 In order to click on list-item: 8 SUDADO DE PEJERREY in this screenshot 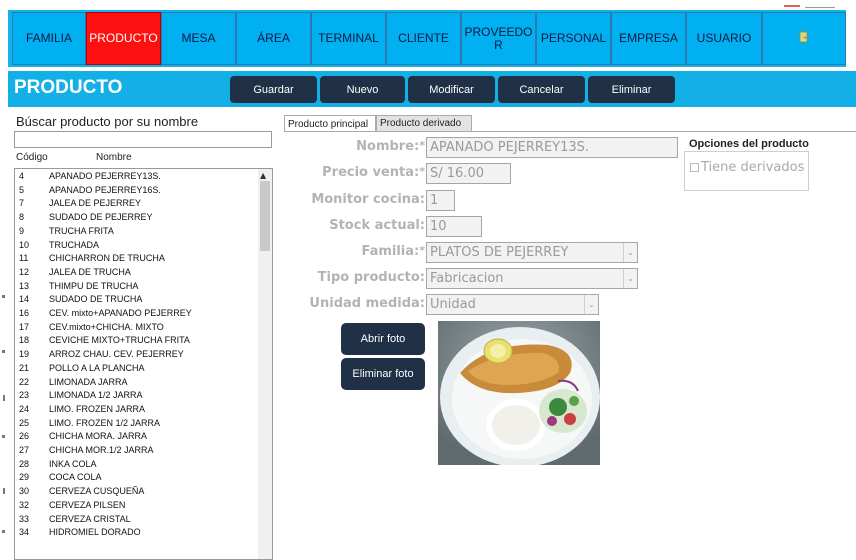, I will do `click(135, 217)`.